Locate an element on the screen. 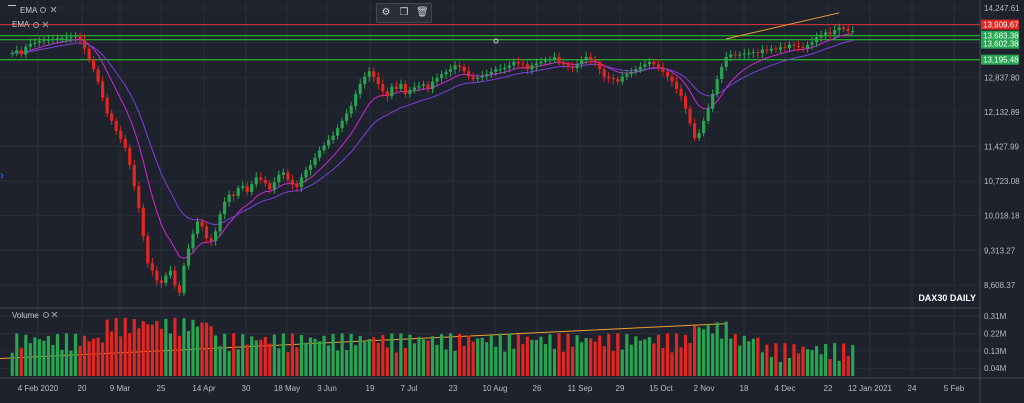  volume-label: Volume is located at coordinates (25, 315).